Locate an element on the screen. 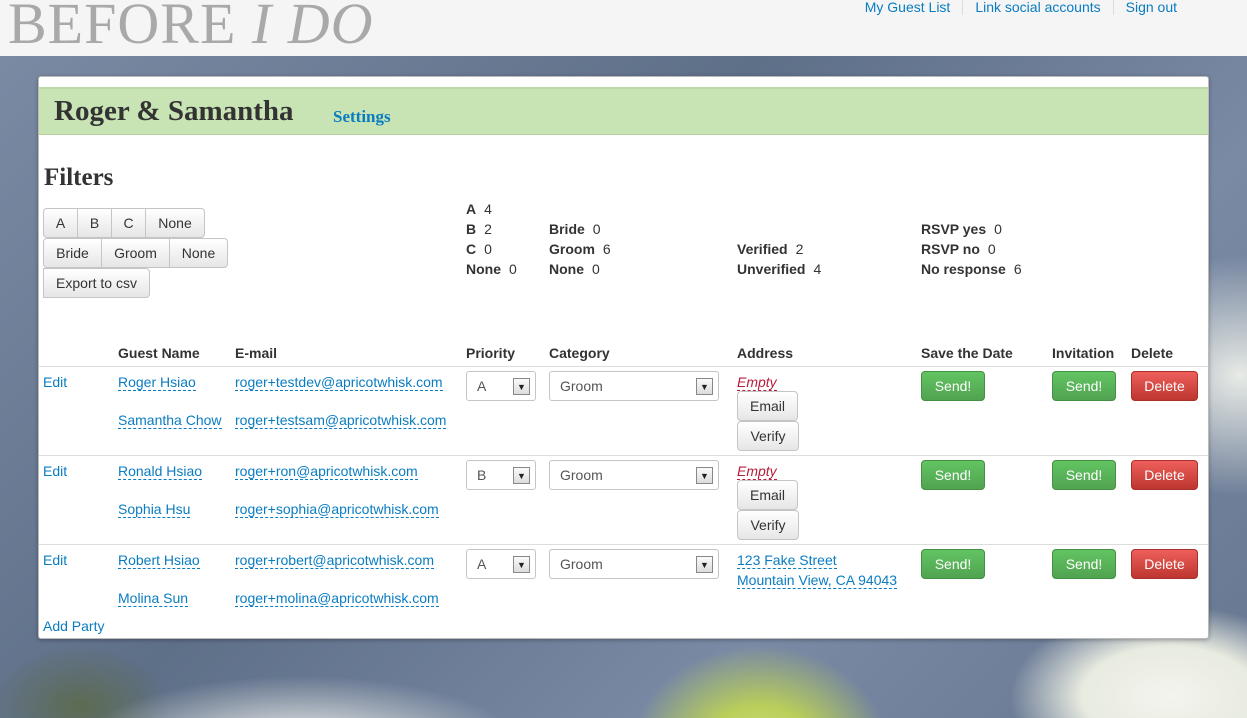 The image size is (1247, 718). stat-priority-b: B2 is located at coordinates (479, 229).